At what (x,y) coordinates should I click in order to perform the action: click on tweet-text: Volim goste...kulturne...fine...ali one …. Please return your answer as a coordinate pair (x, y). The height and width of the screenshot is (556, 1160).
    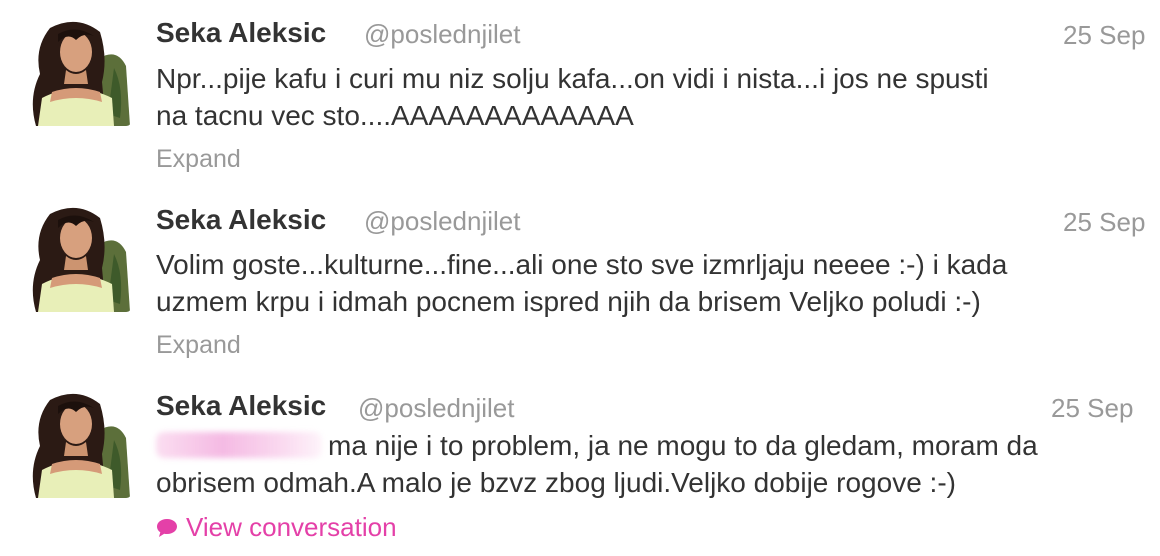
    Looking at the image, I should click on (651, 283).